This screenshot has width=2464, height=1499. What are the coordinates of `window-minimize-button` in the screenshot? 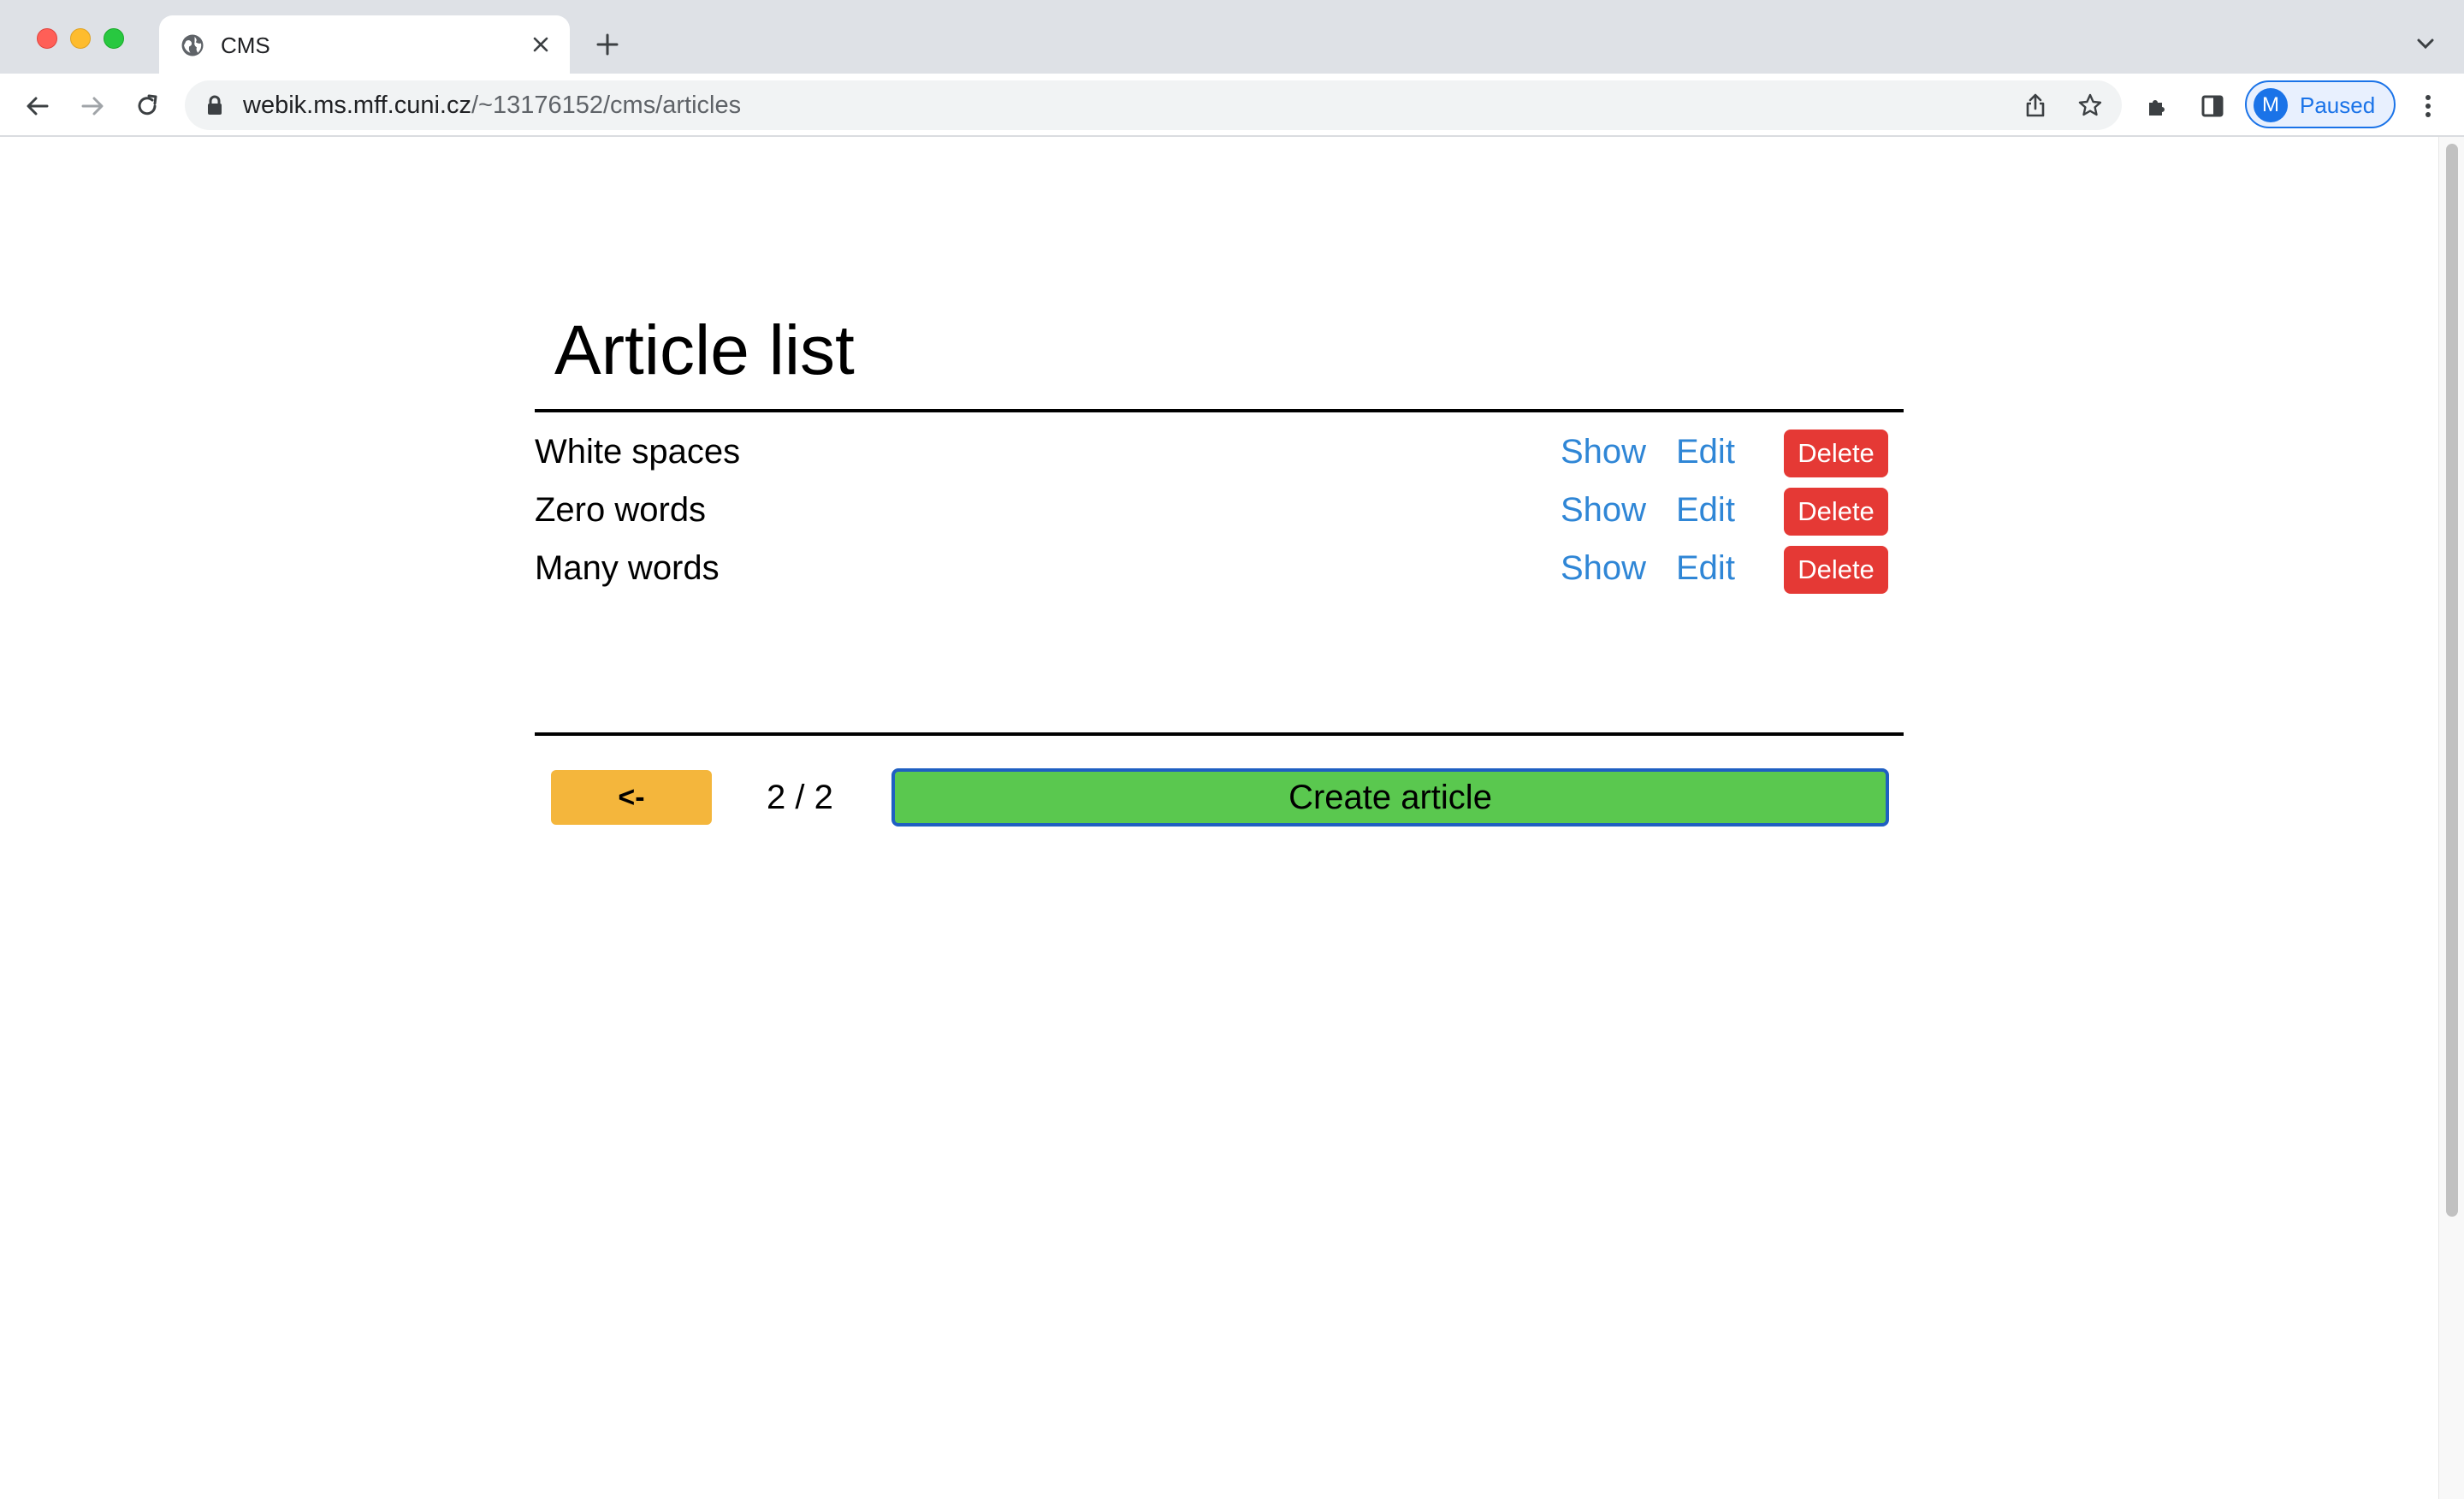 It's located at (80, 38).